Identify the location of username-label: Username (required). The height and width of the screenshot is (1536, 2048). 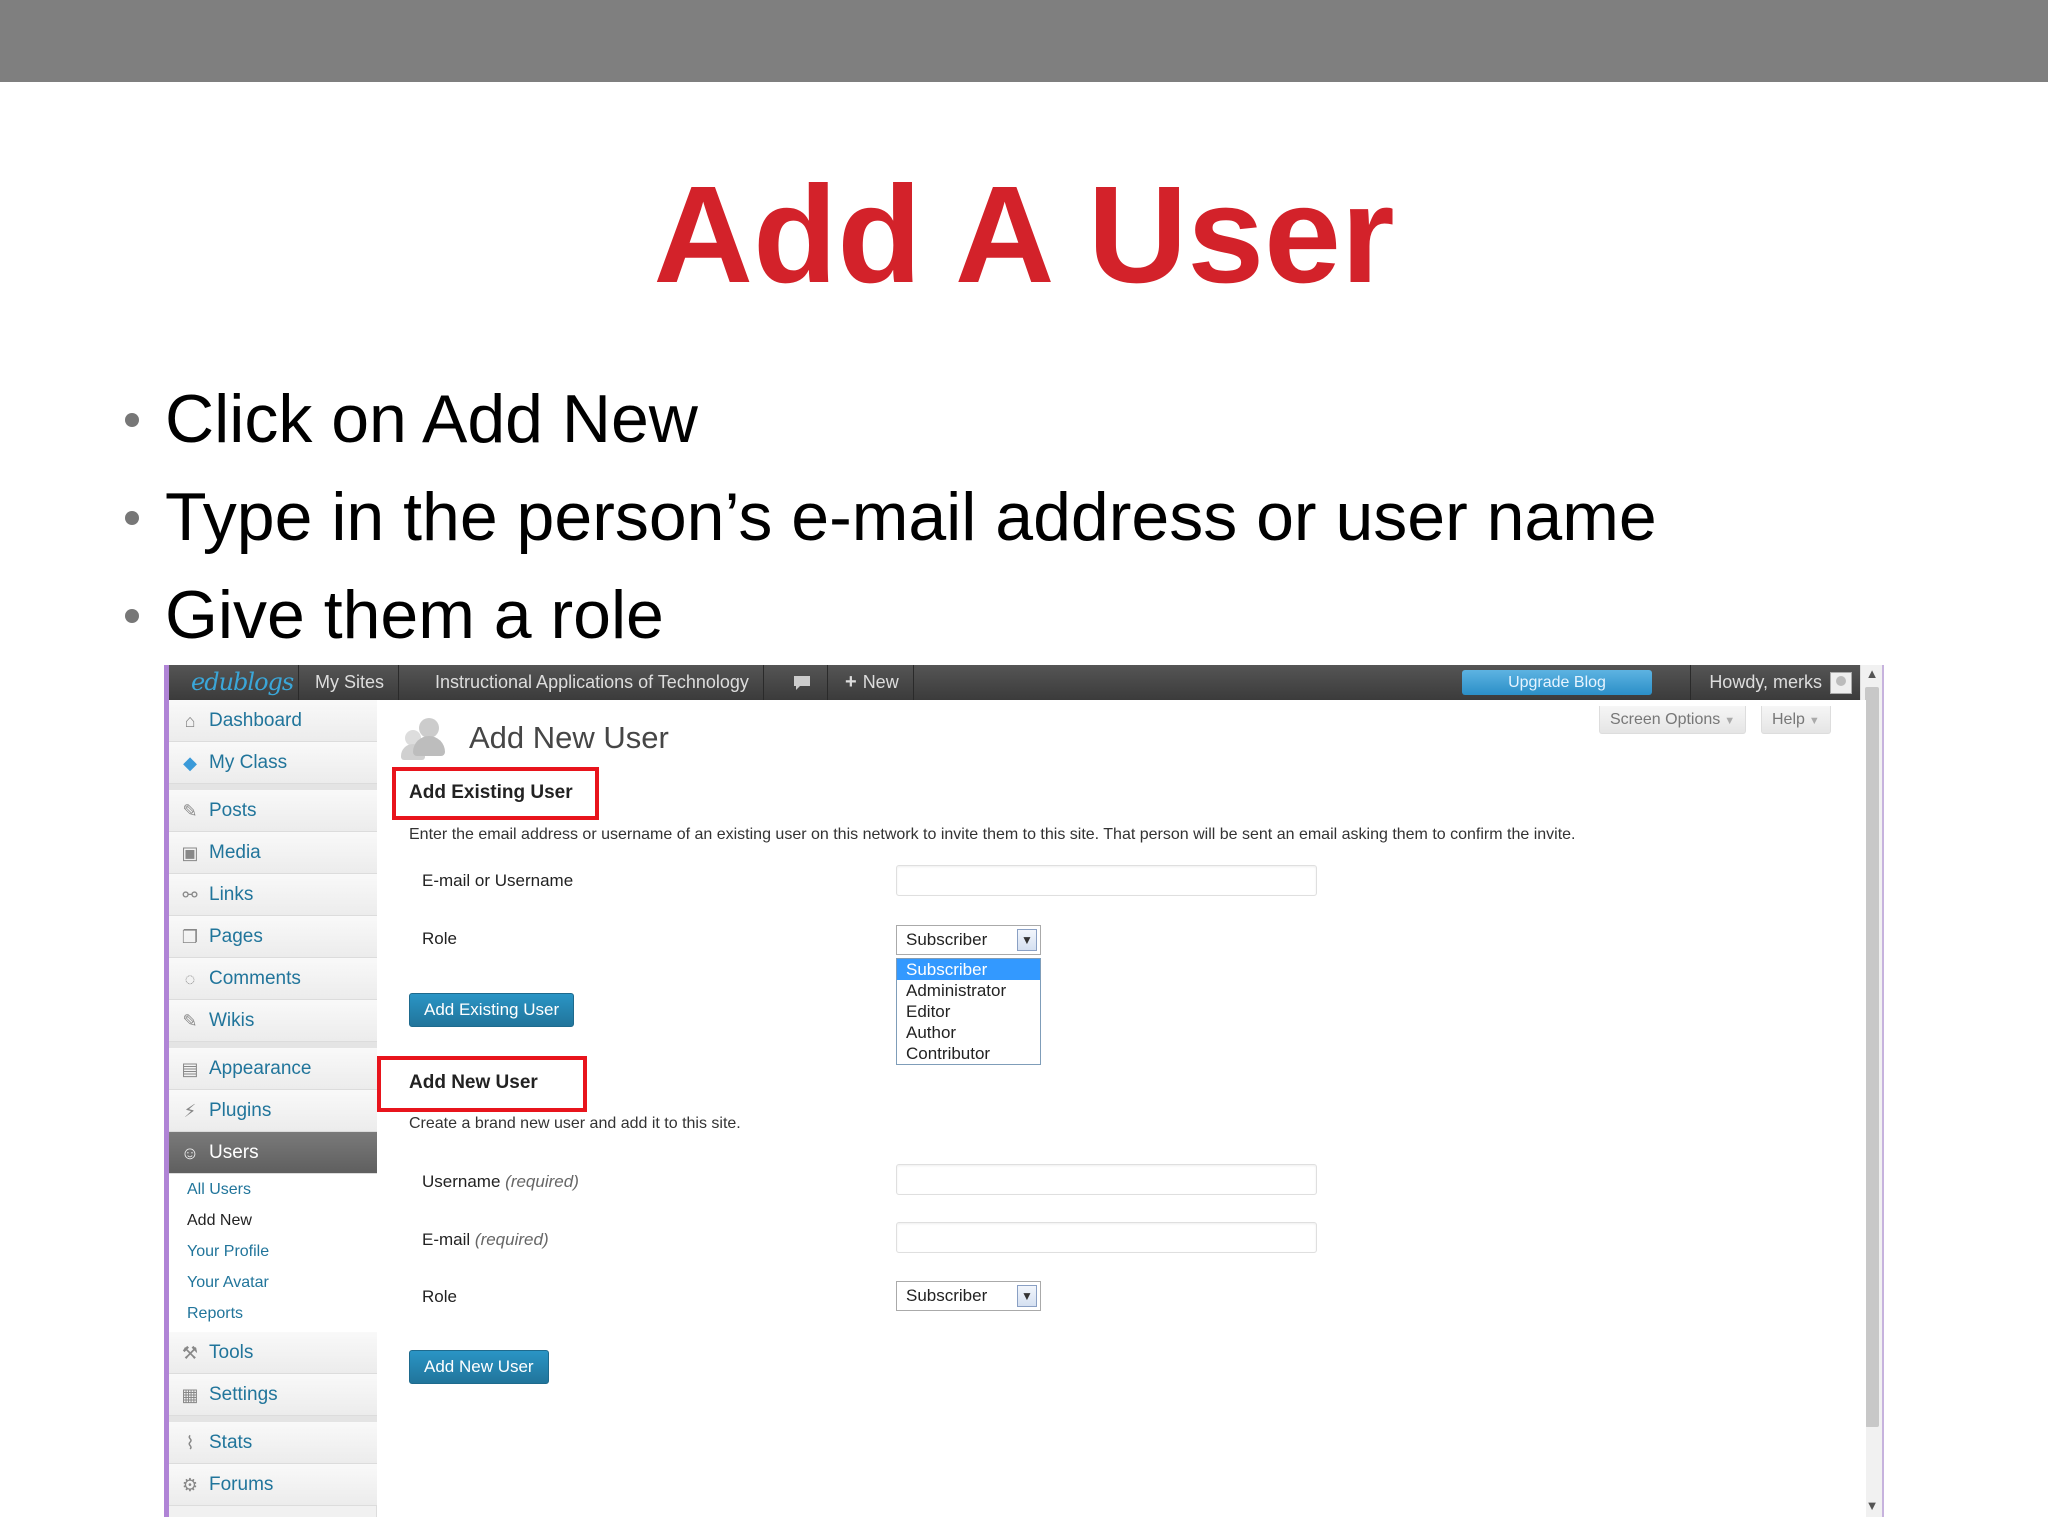
(500, 1181).